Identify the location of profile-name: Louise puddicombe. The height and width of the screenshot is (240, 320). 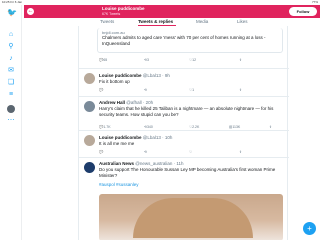
(123, 8).